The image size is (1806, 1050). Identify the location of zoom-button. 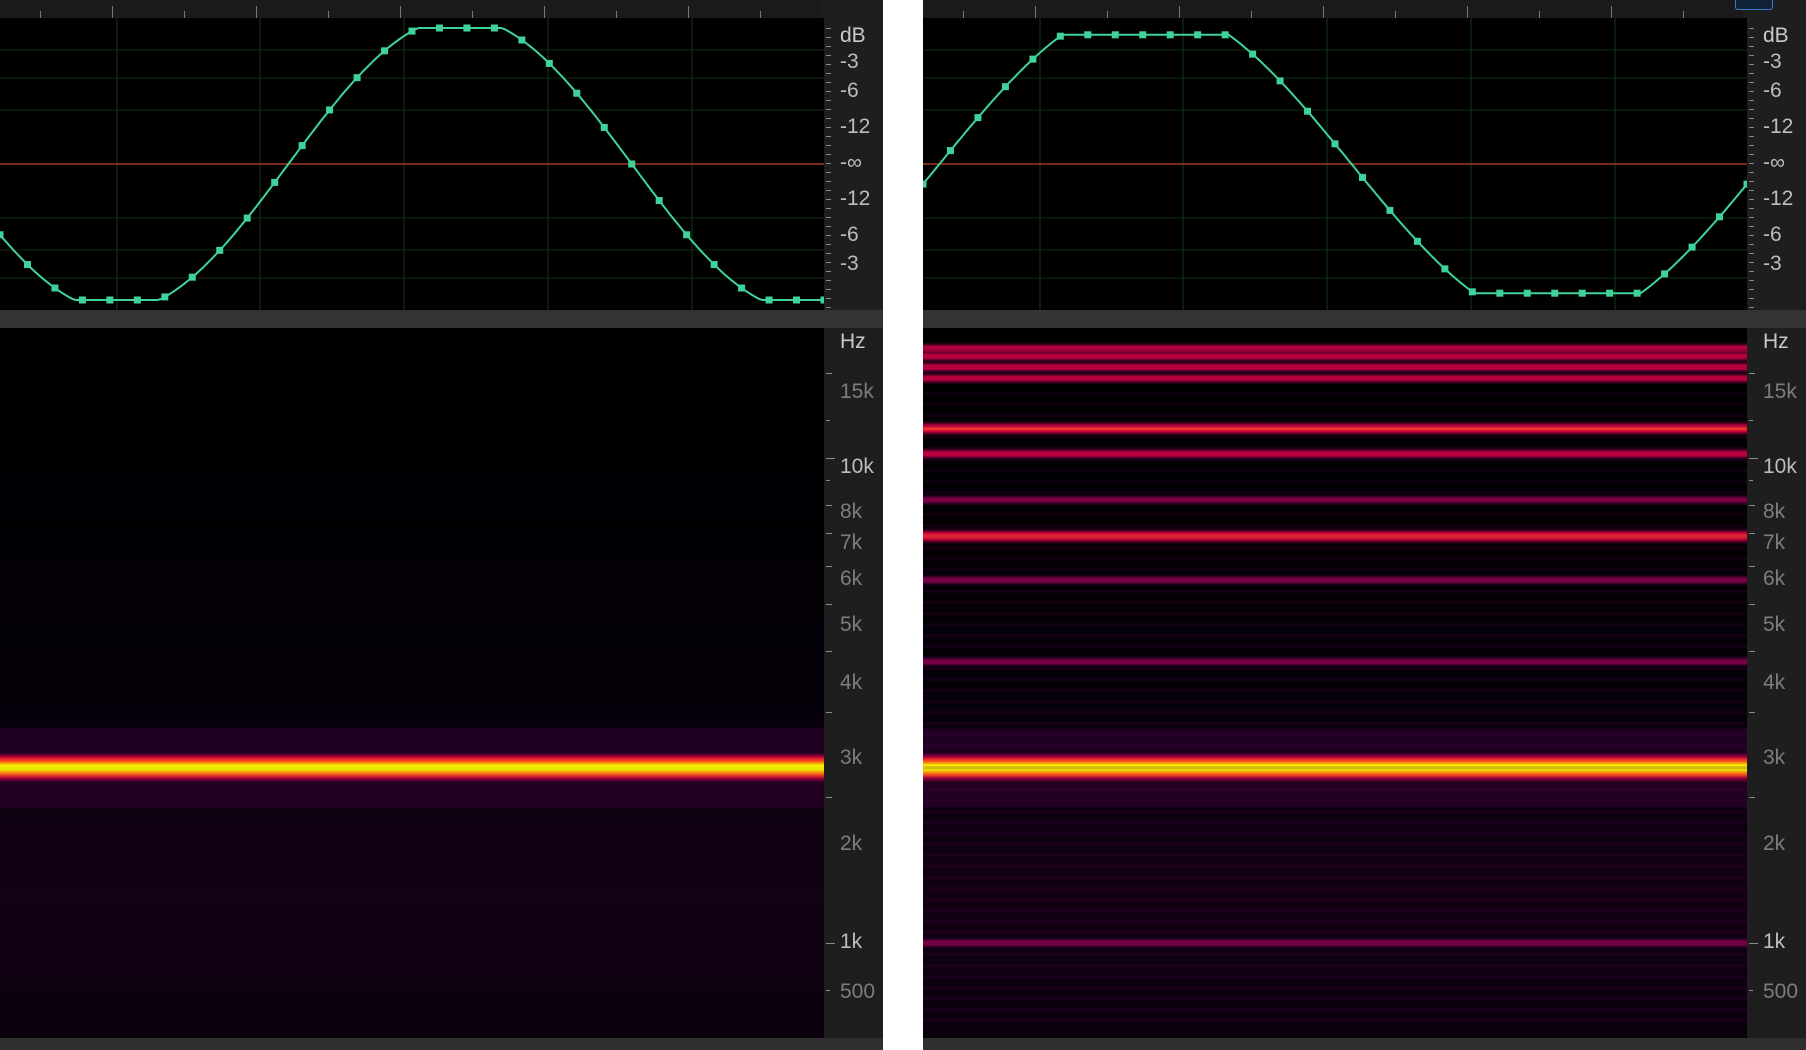
(1754, 5).